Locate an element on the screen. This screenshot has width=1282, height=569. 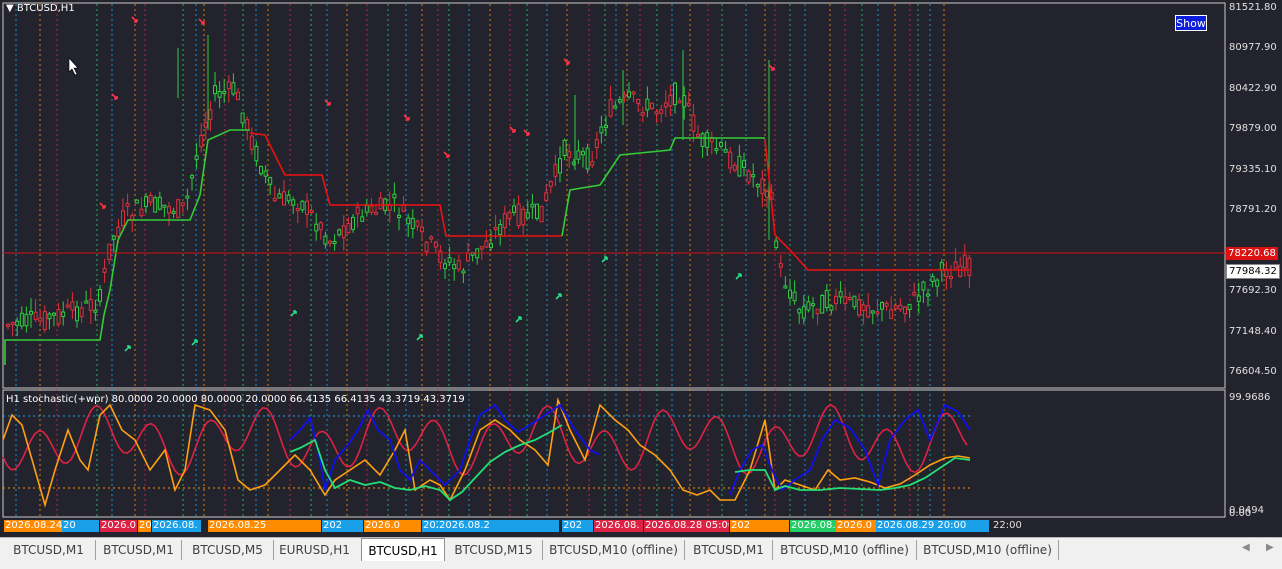
time-label: 2026.08.2 is located at coordinates (498, 526).